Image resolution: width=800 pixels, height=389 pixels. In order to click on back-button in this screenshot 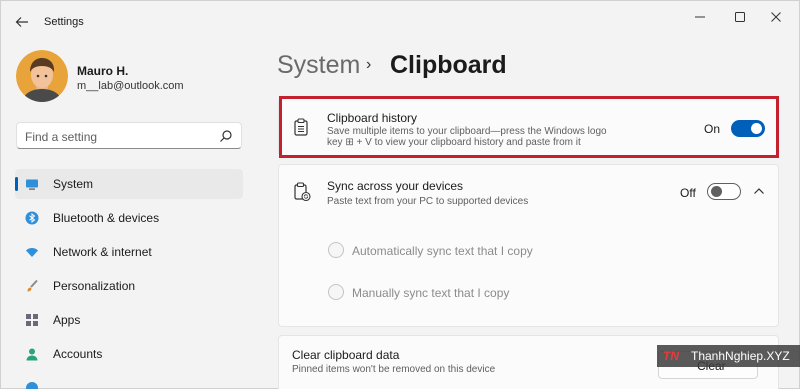, I will do `click(22, 22)`.